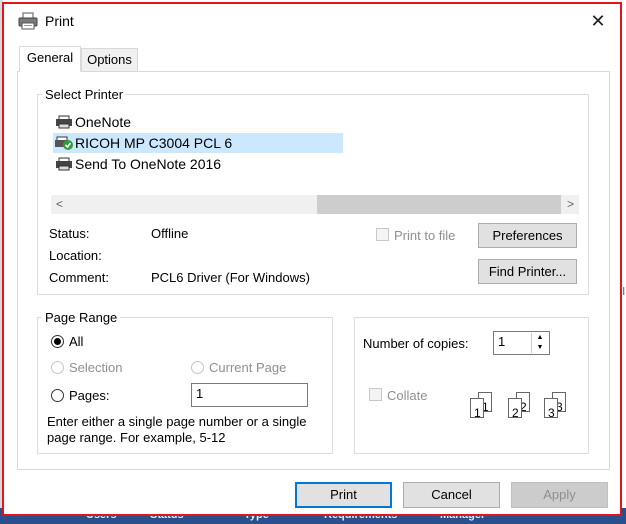 The image size is (626, 524). What do you see at coordinates (527, 235) in the screenshot?
I see `preferences-button: Preferences` at bounding box center [527, 235].